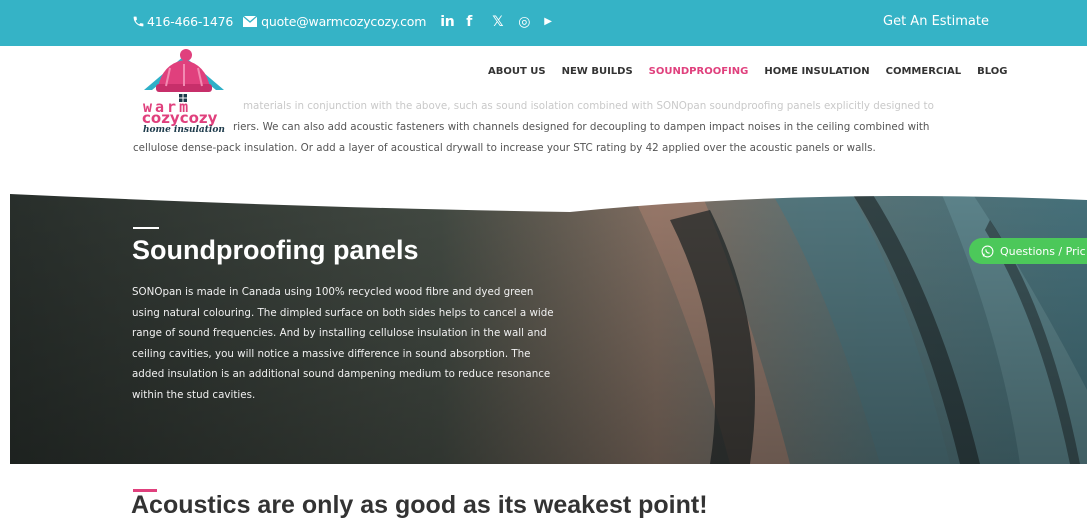  I want to click on nav-new-builds: NEW BUILDS, so click(597, 71).